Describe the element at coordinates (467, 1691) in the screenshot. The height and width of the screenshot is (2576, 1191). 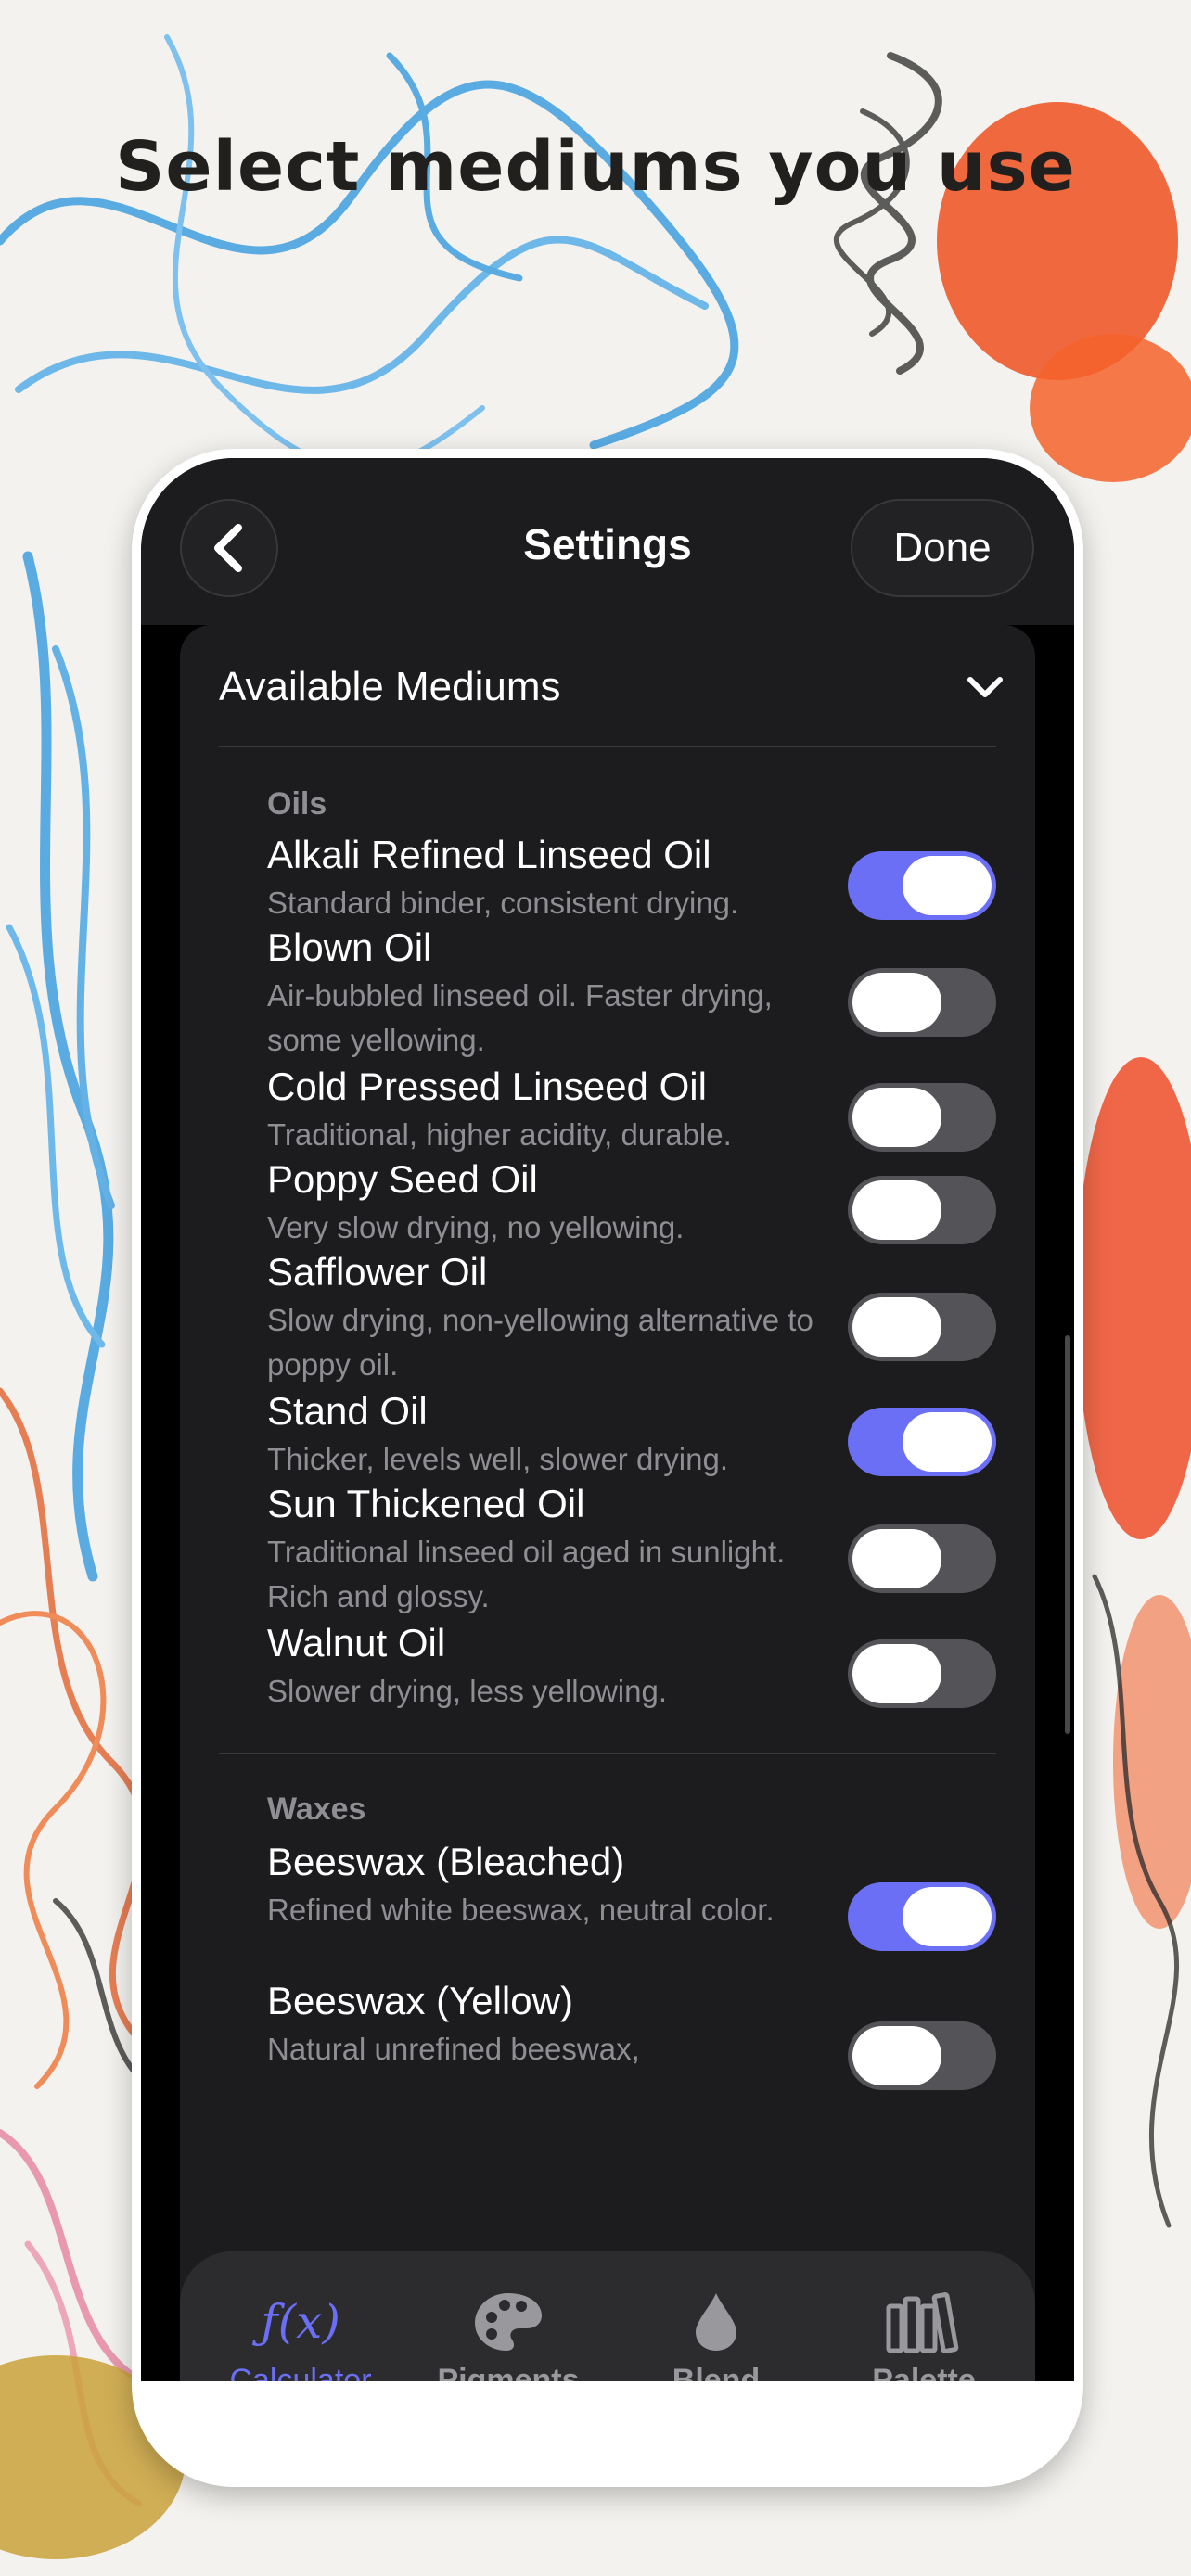
I see `medium-description: Slower drying, less yellowing.` at that location.